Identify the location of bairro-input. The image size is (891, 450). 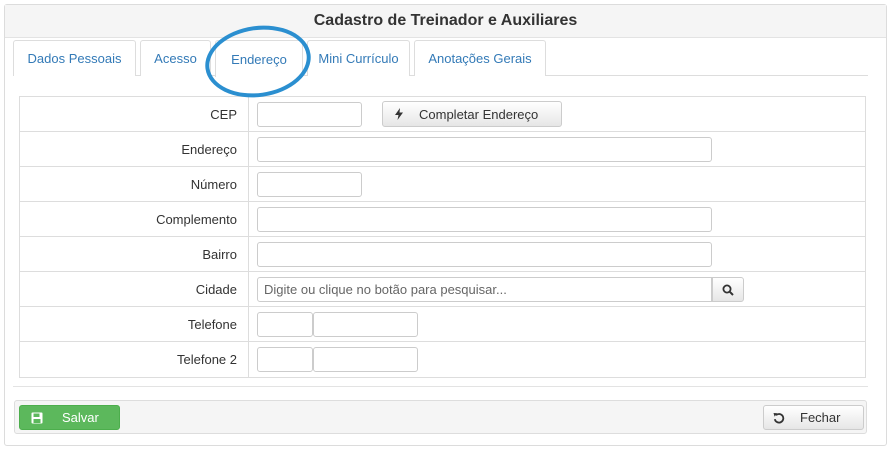
(484, 254).